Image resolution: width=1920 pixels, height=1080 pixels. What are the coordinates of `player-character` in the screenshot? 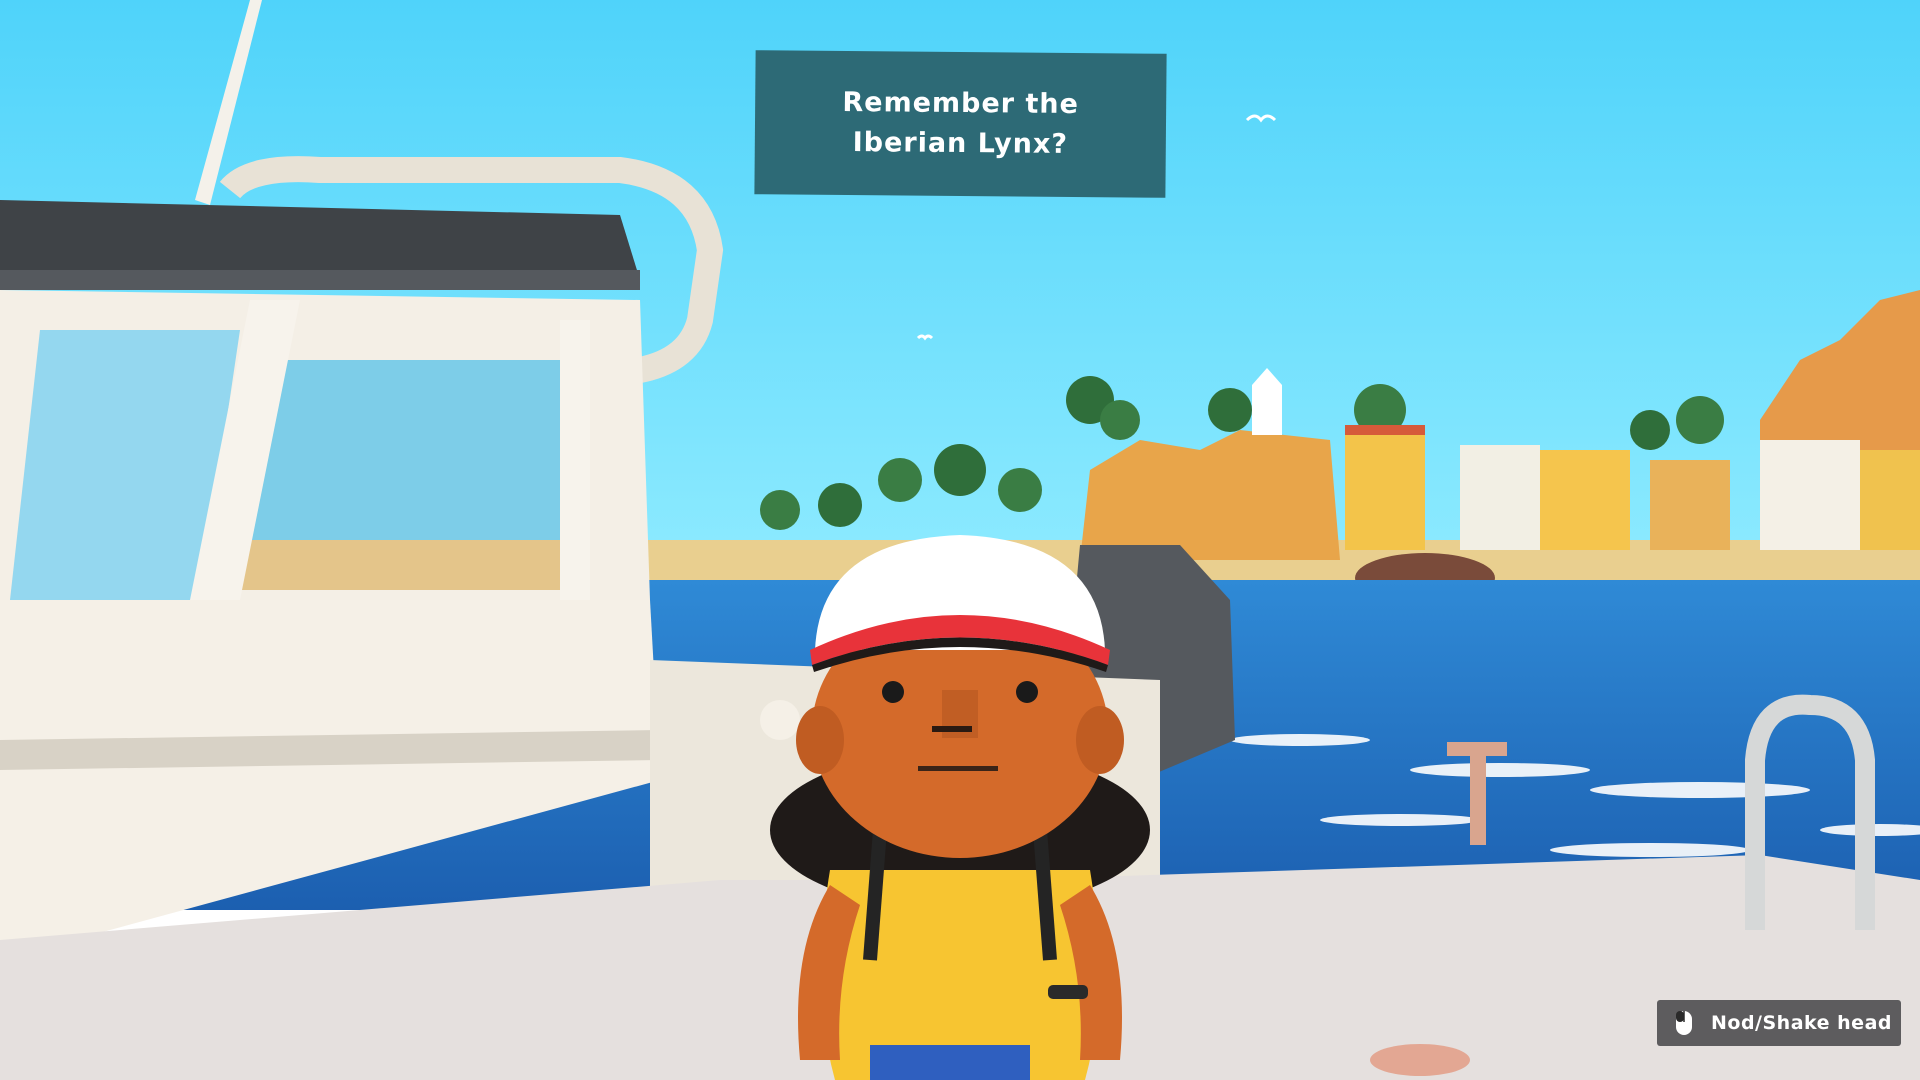 It's located at (960, 807).